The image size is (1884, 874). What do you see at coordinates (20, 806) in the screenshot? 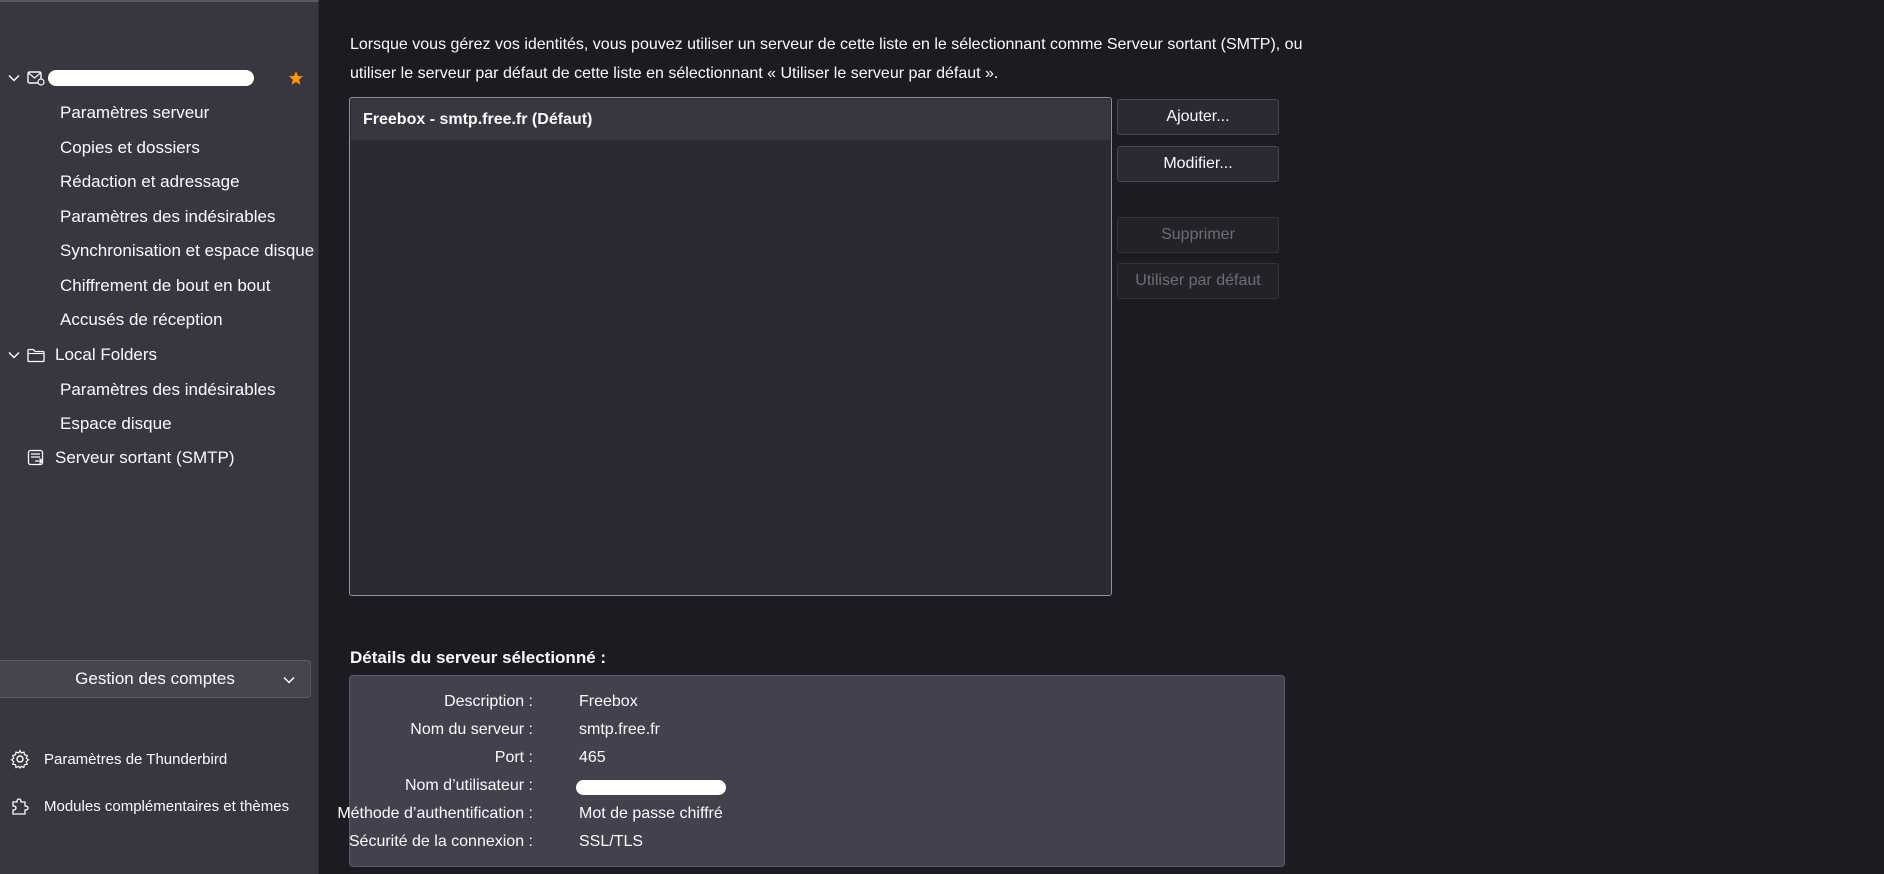
I see `puzzle-piece-icon` at bounding box center [20, 806].